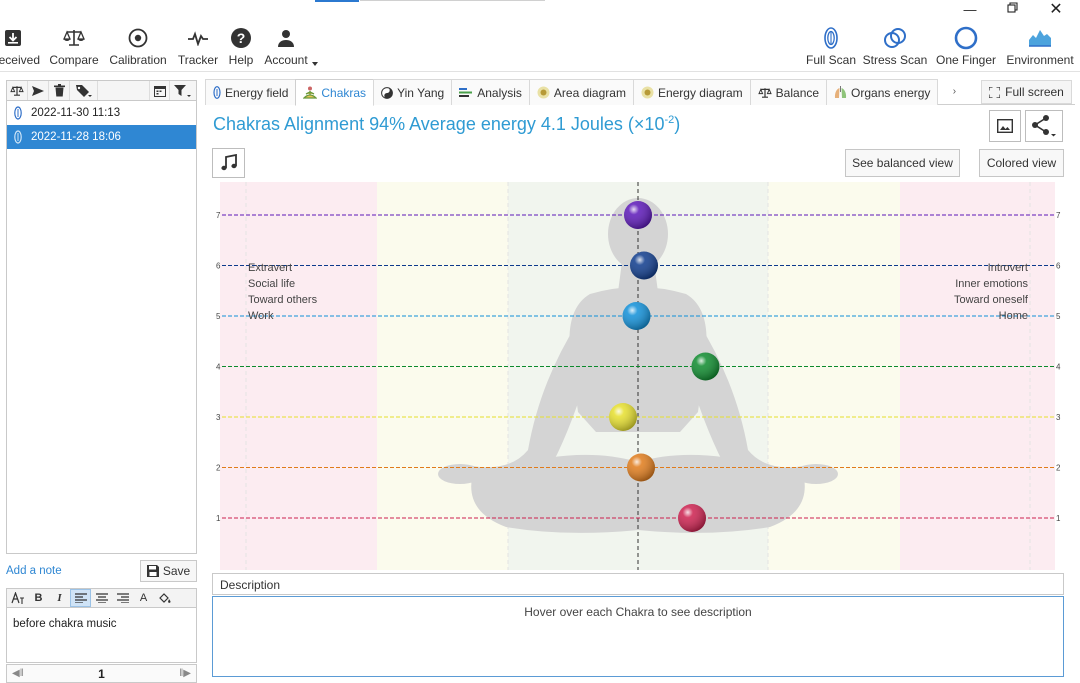 This screenshot has height=683, width=1080. I want to click on paint-bucket-icon, so click(164, 598).